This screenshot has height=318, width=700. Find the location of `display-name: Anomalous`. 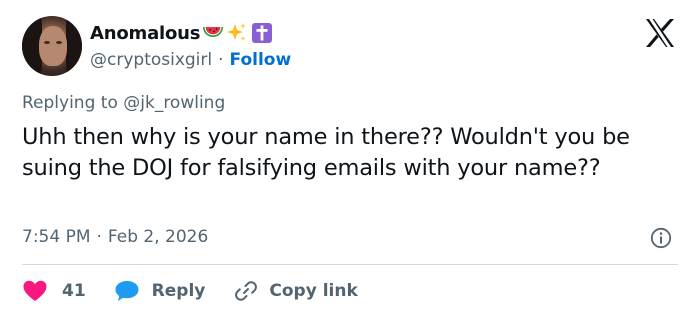

display-name: Anomalous is located at coordinates (145, 33).